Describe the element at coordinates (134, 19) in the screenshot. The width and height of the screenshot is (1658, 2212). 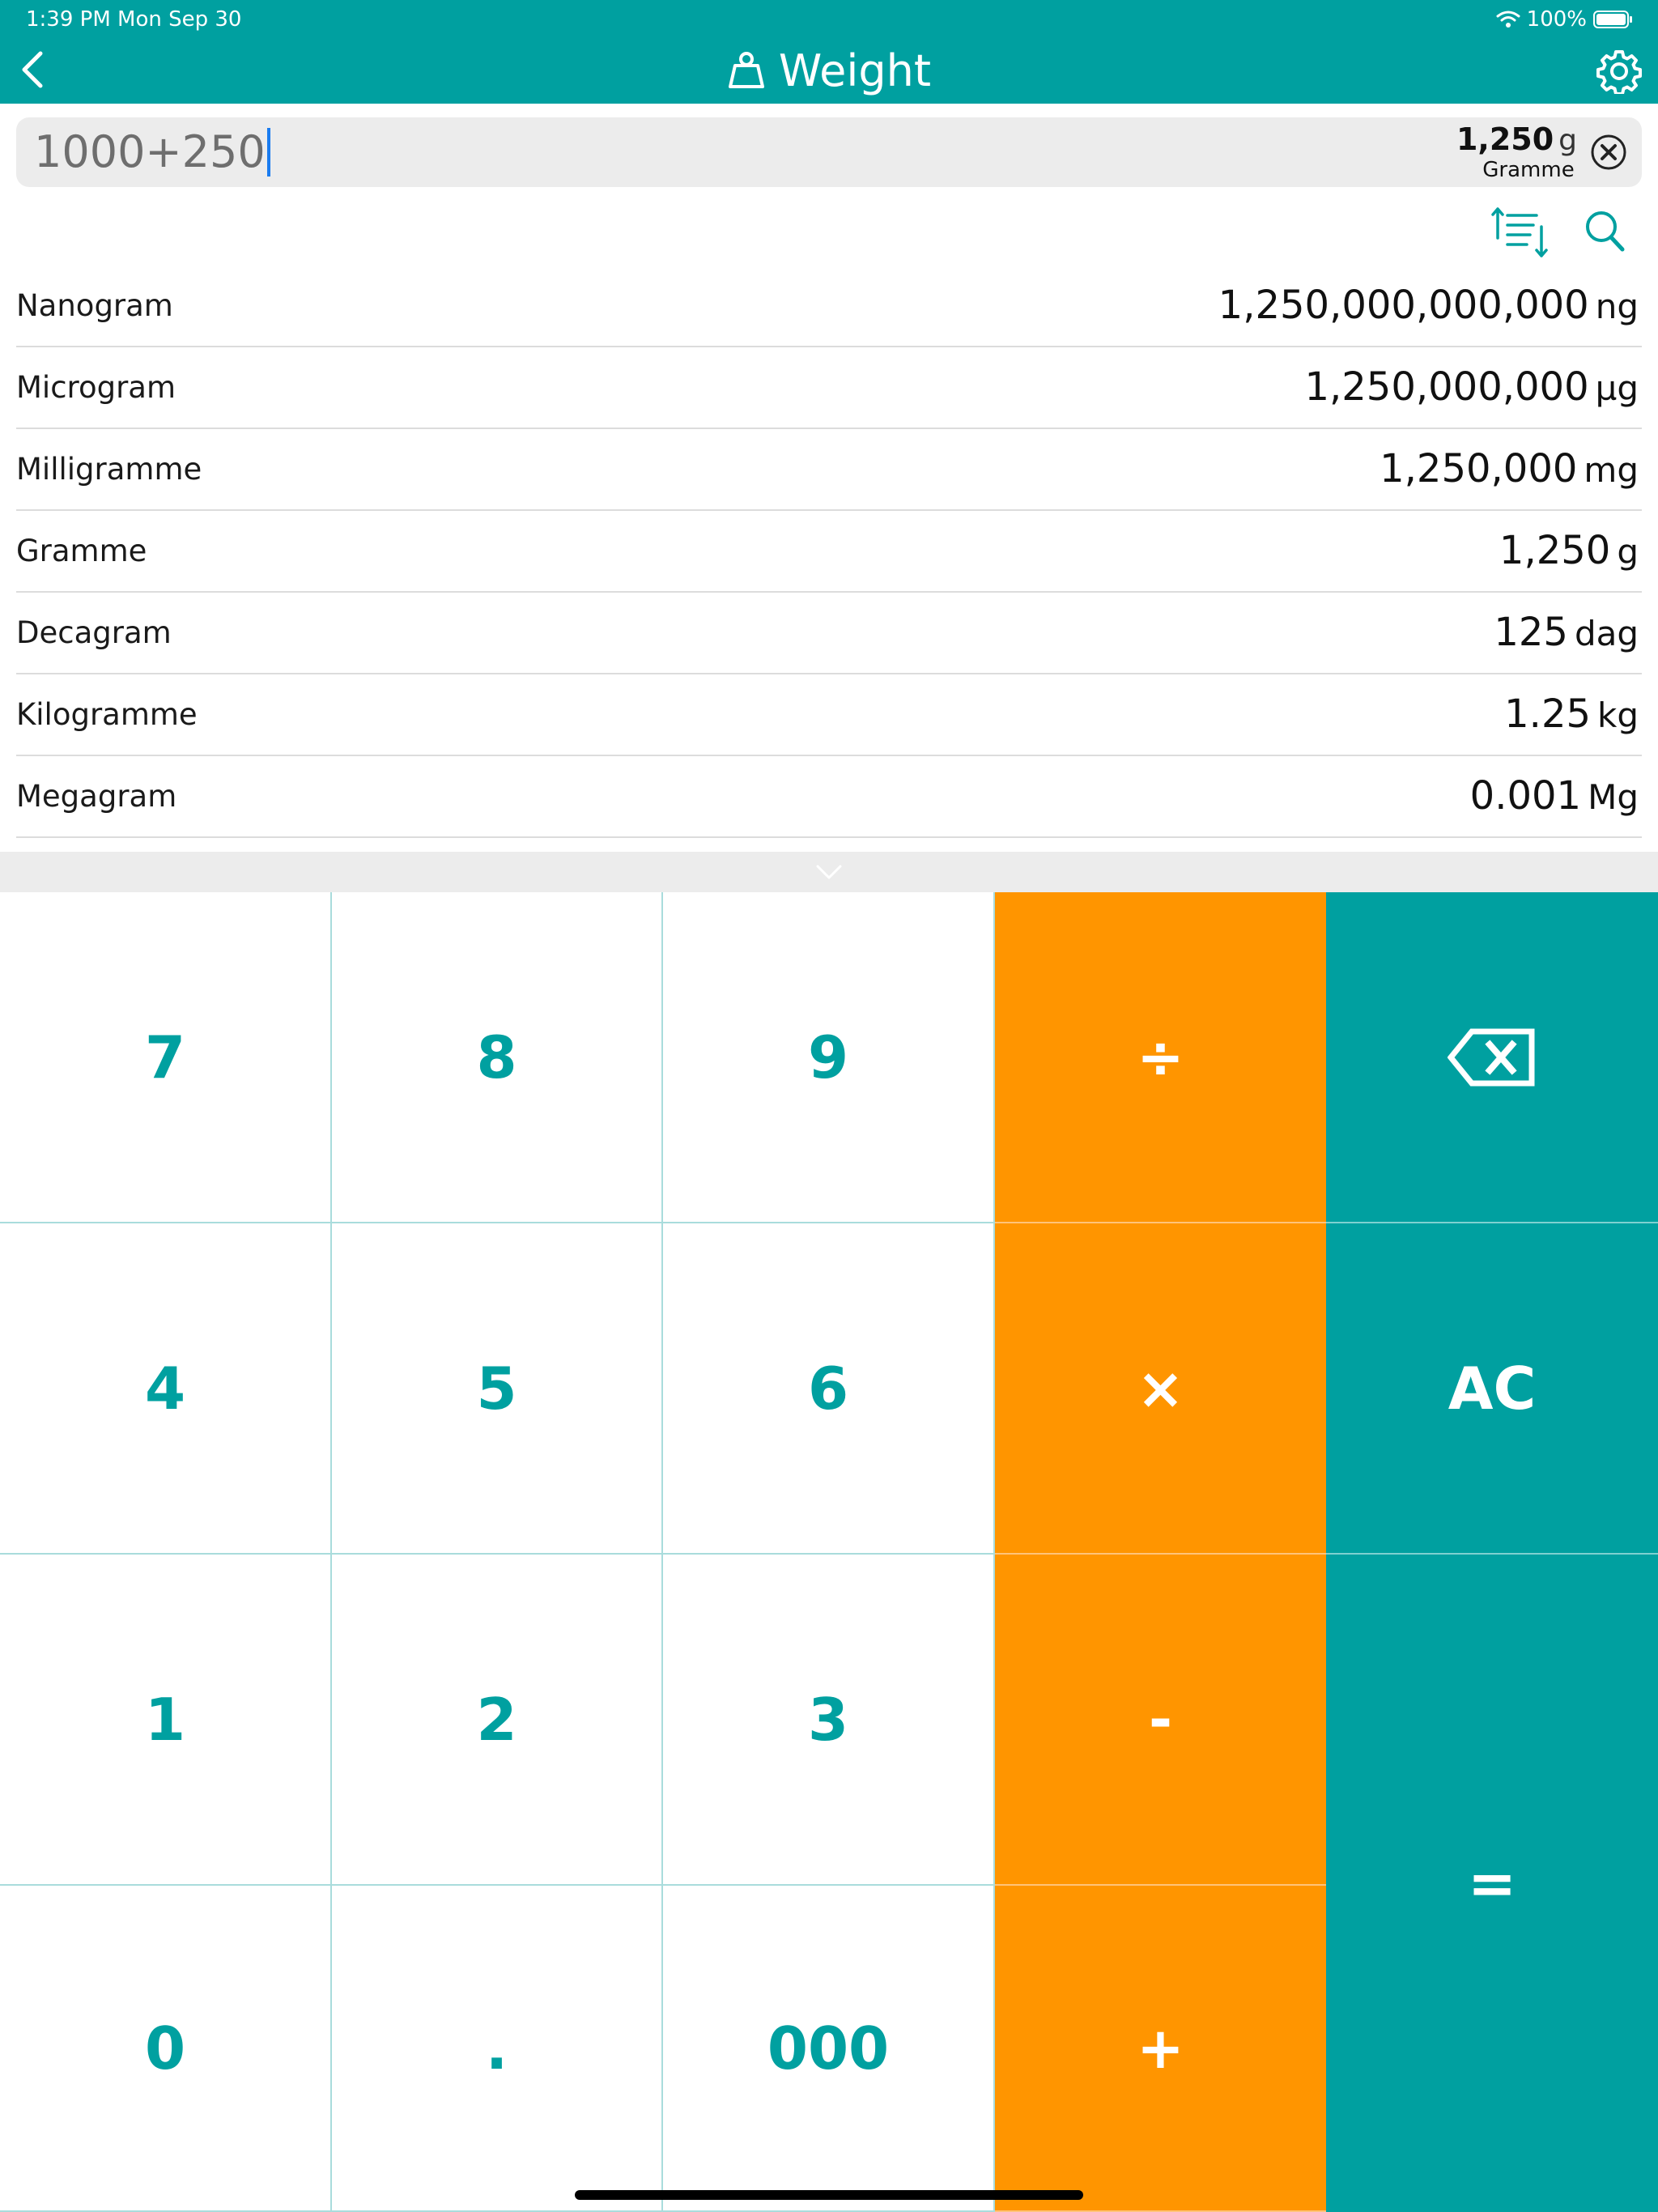
I see `status-time: 1:39 PM Mon Sep 30` at that location.